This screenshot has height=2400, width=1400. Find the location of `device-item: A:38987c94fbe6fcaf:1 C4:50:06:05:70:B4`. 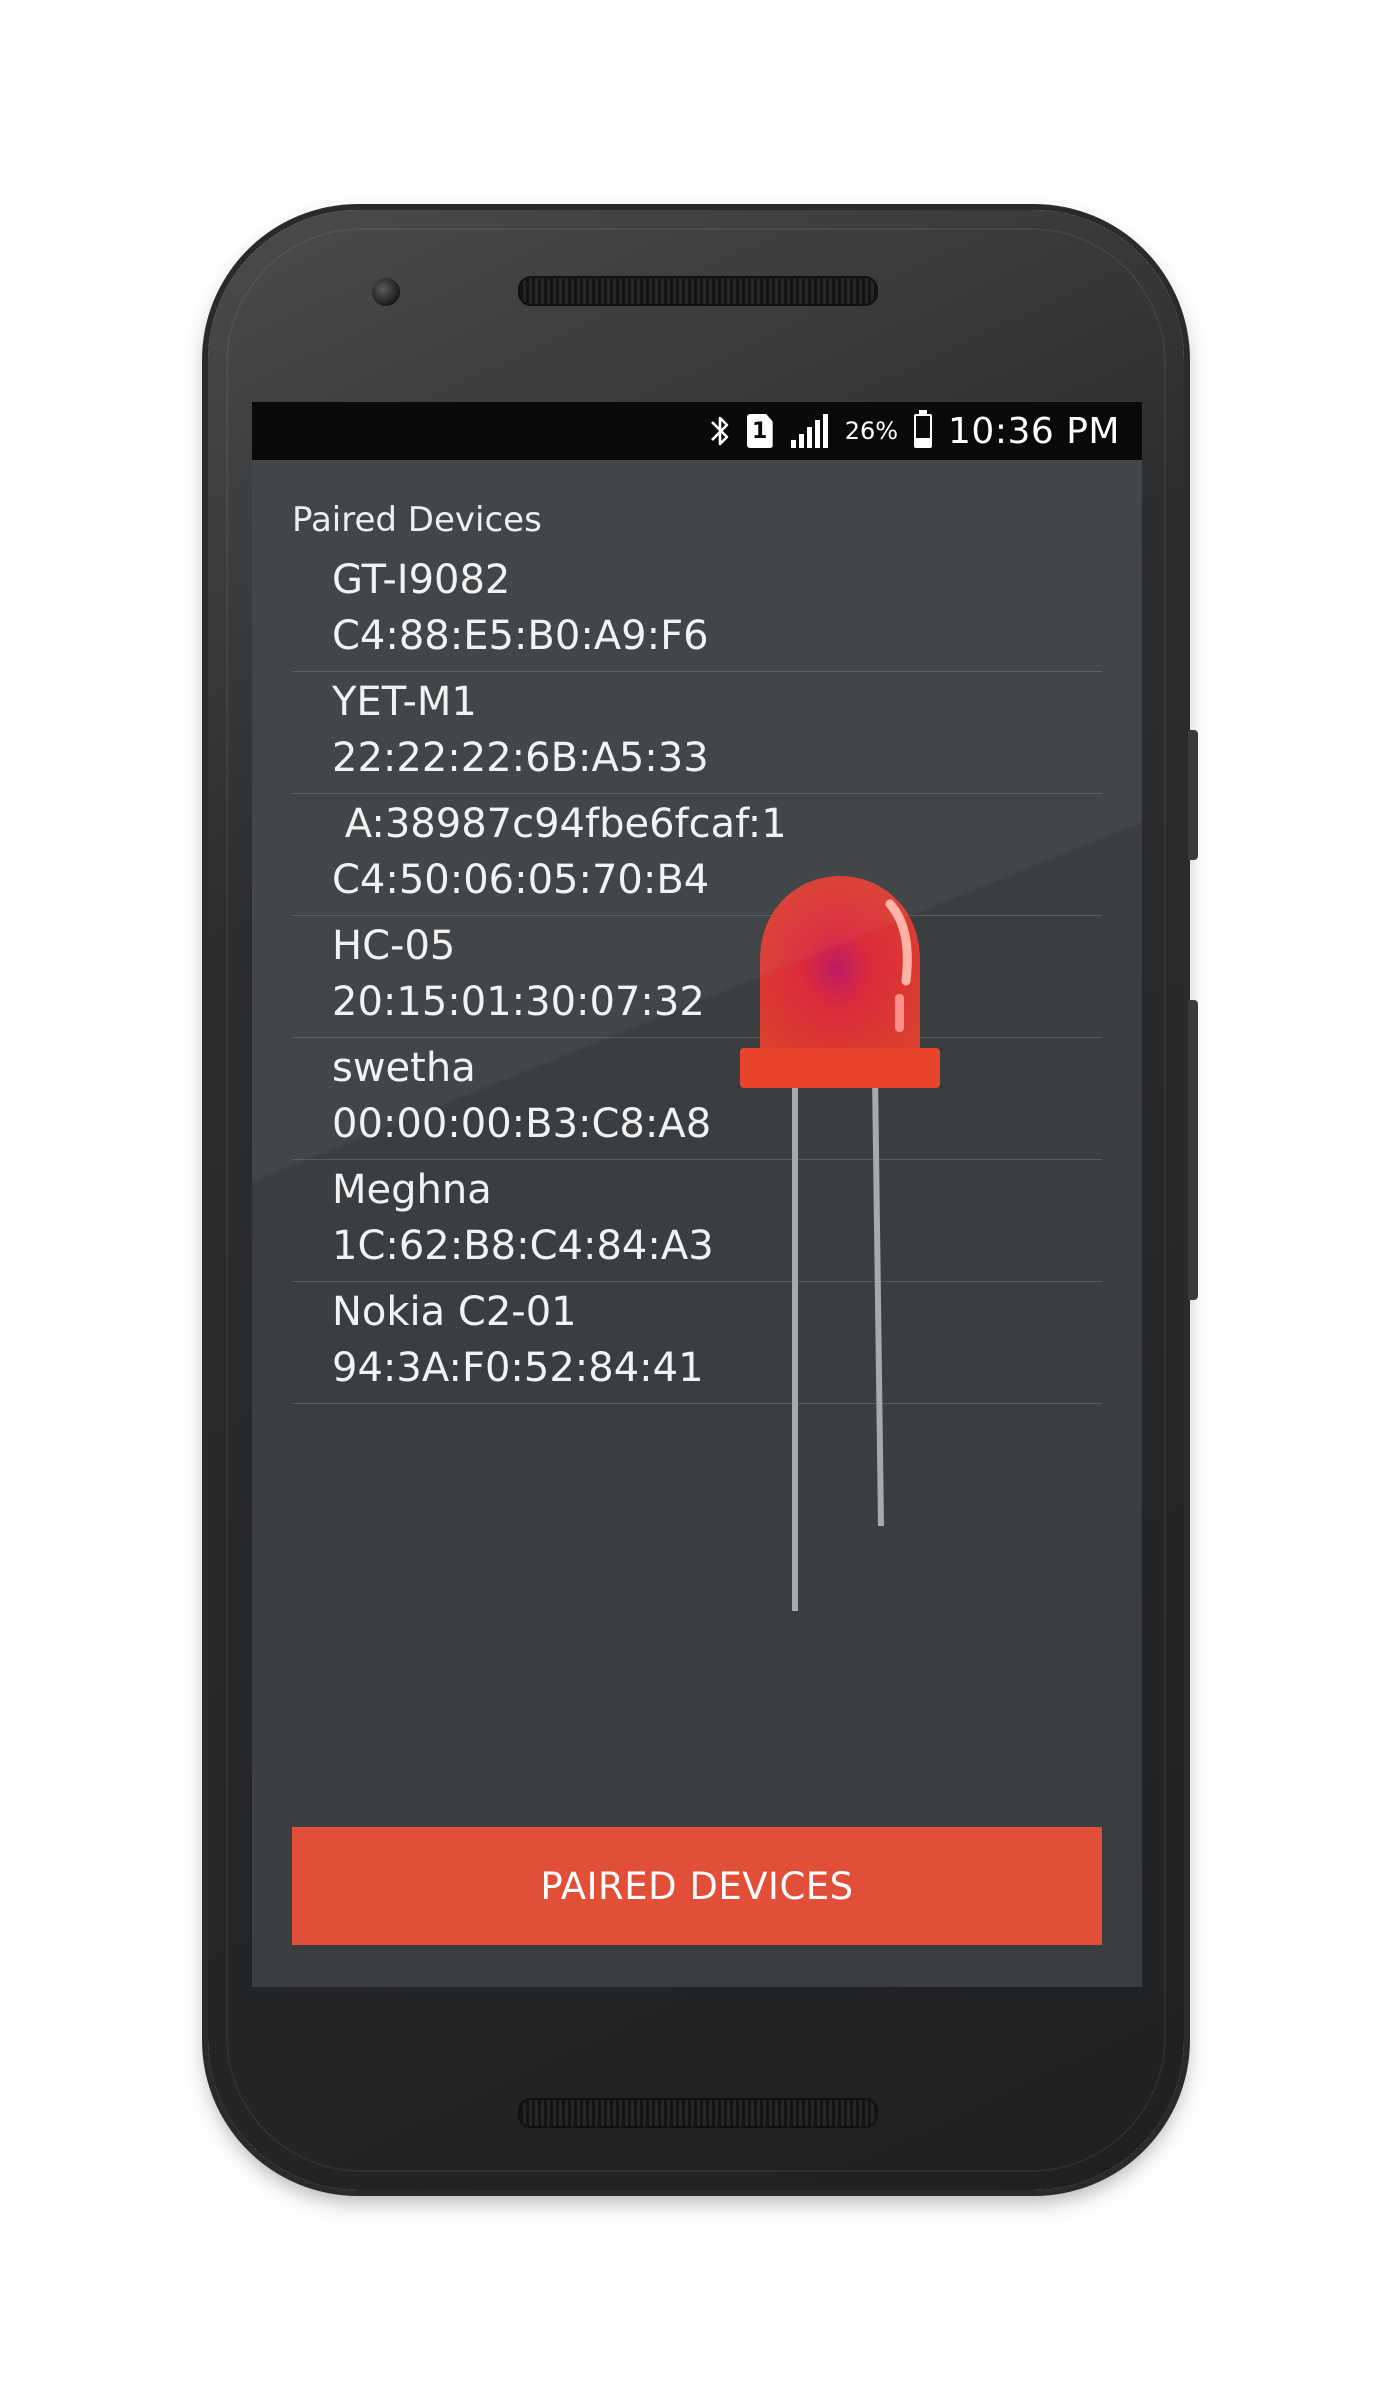

device-item: A:38987c94fbe6fcaf:1 C4:50:06:05:70:B4 is located at coordinates (697, 855).